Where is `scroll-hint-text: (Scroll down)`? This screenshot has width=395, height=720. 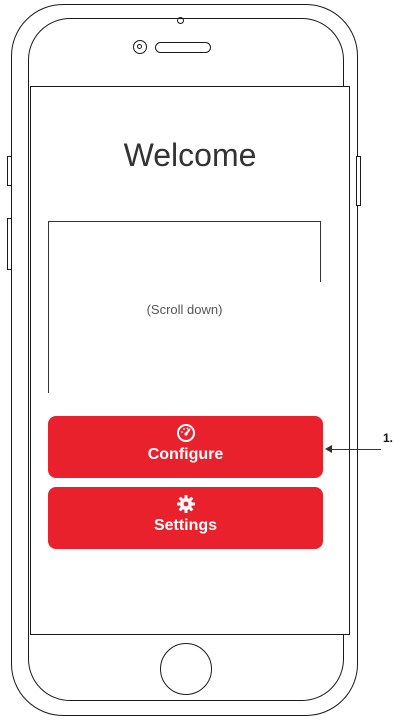 scroll-hint-text: (Scroll down) is located at coordinates (184, 309).